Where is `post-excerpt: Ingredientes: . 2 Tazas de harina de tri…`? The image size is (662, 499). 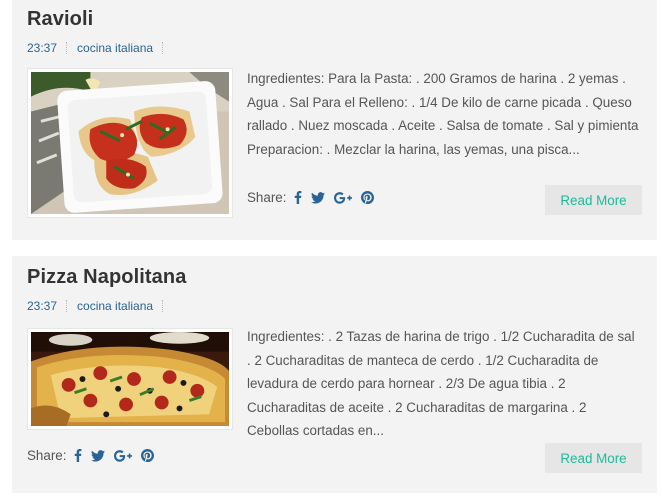 post-excerpt: Ingredientes: . 2 Tazas de harina de tri… is located at coordinates (441, 384).